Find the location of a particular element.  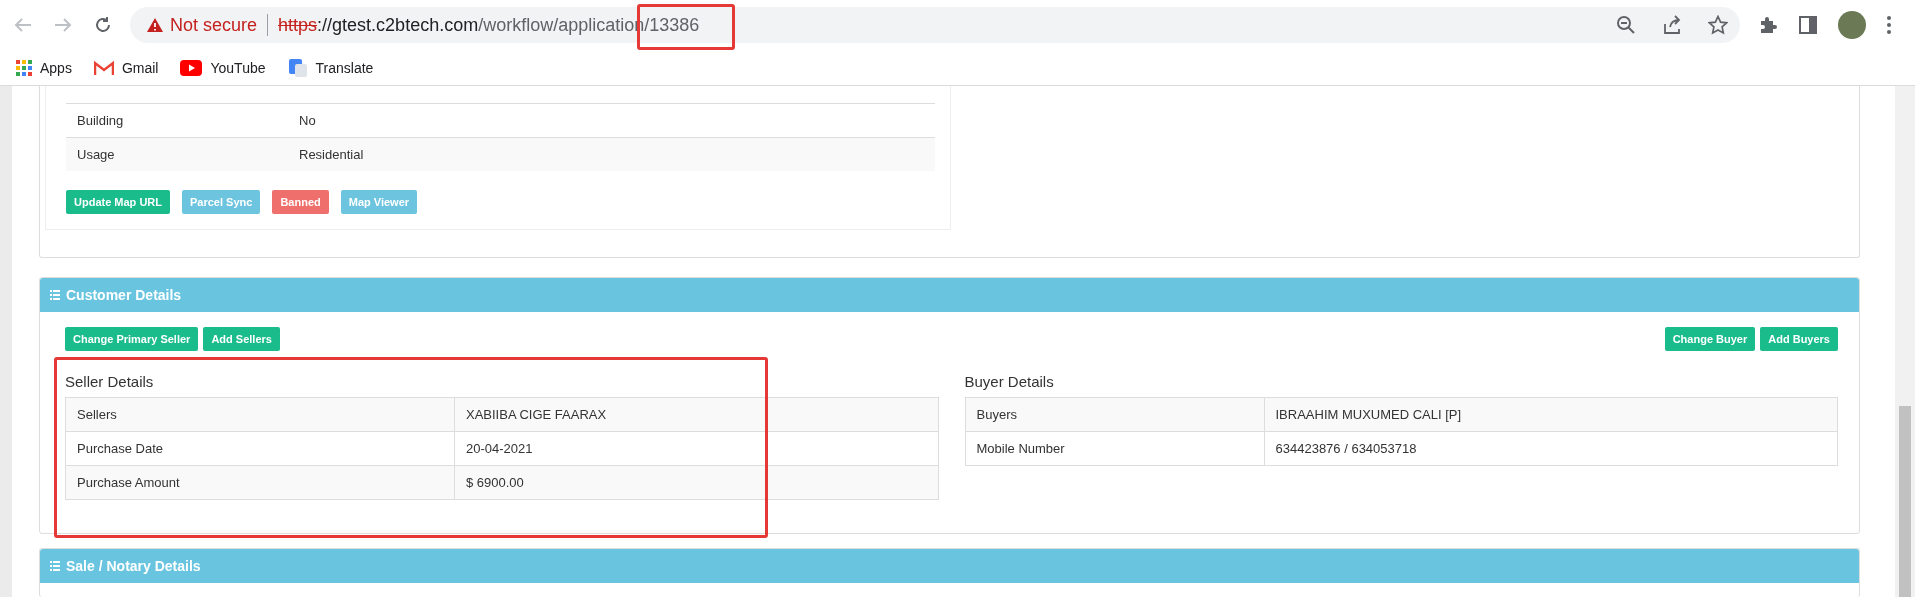

scrollbar is located at coordinates (1905, 341).